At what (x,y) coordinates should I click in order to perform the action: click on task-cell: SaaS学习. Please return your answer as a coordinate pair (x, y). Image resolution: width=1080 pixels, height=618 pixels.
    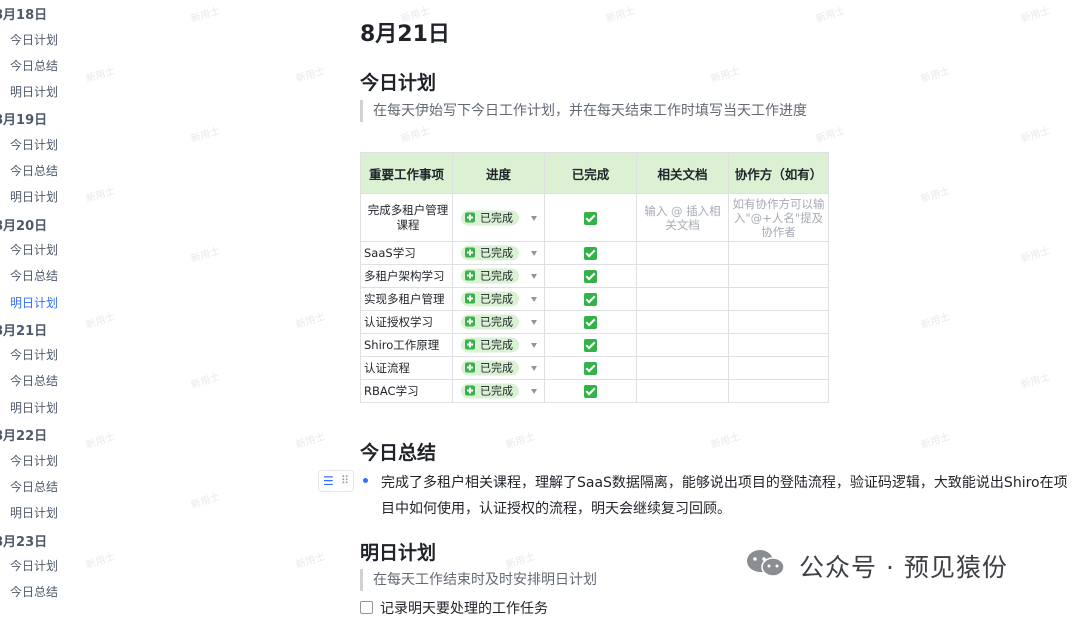
    Looking at the image, I should click on (406, 253).